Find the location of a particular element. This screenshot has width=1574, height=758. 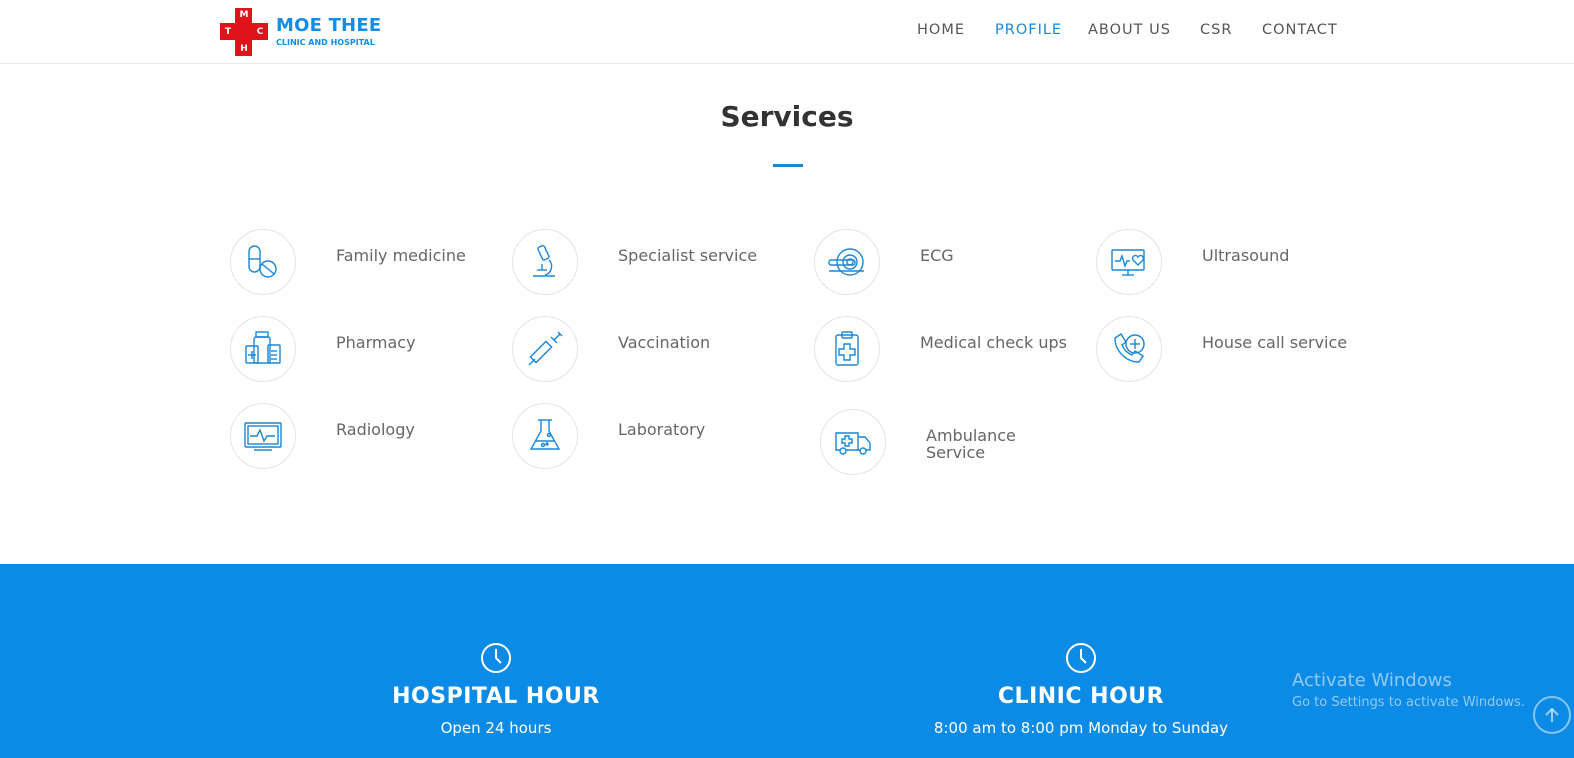

microscope-icon is located at coordinates (545, 262).